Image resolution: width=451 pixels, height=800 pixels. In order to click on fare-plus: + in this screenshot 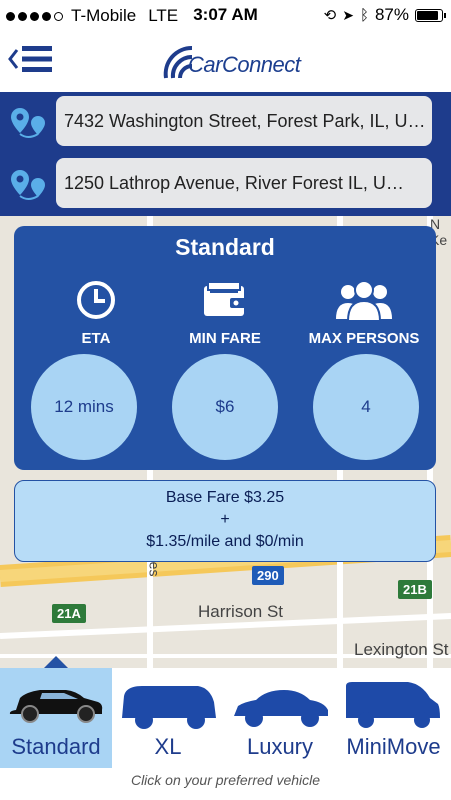, I will do `click(225, 519)`.